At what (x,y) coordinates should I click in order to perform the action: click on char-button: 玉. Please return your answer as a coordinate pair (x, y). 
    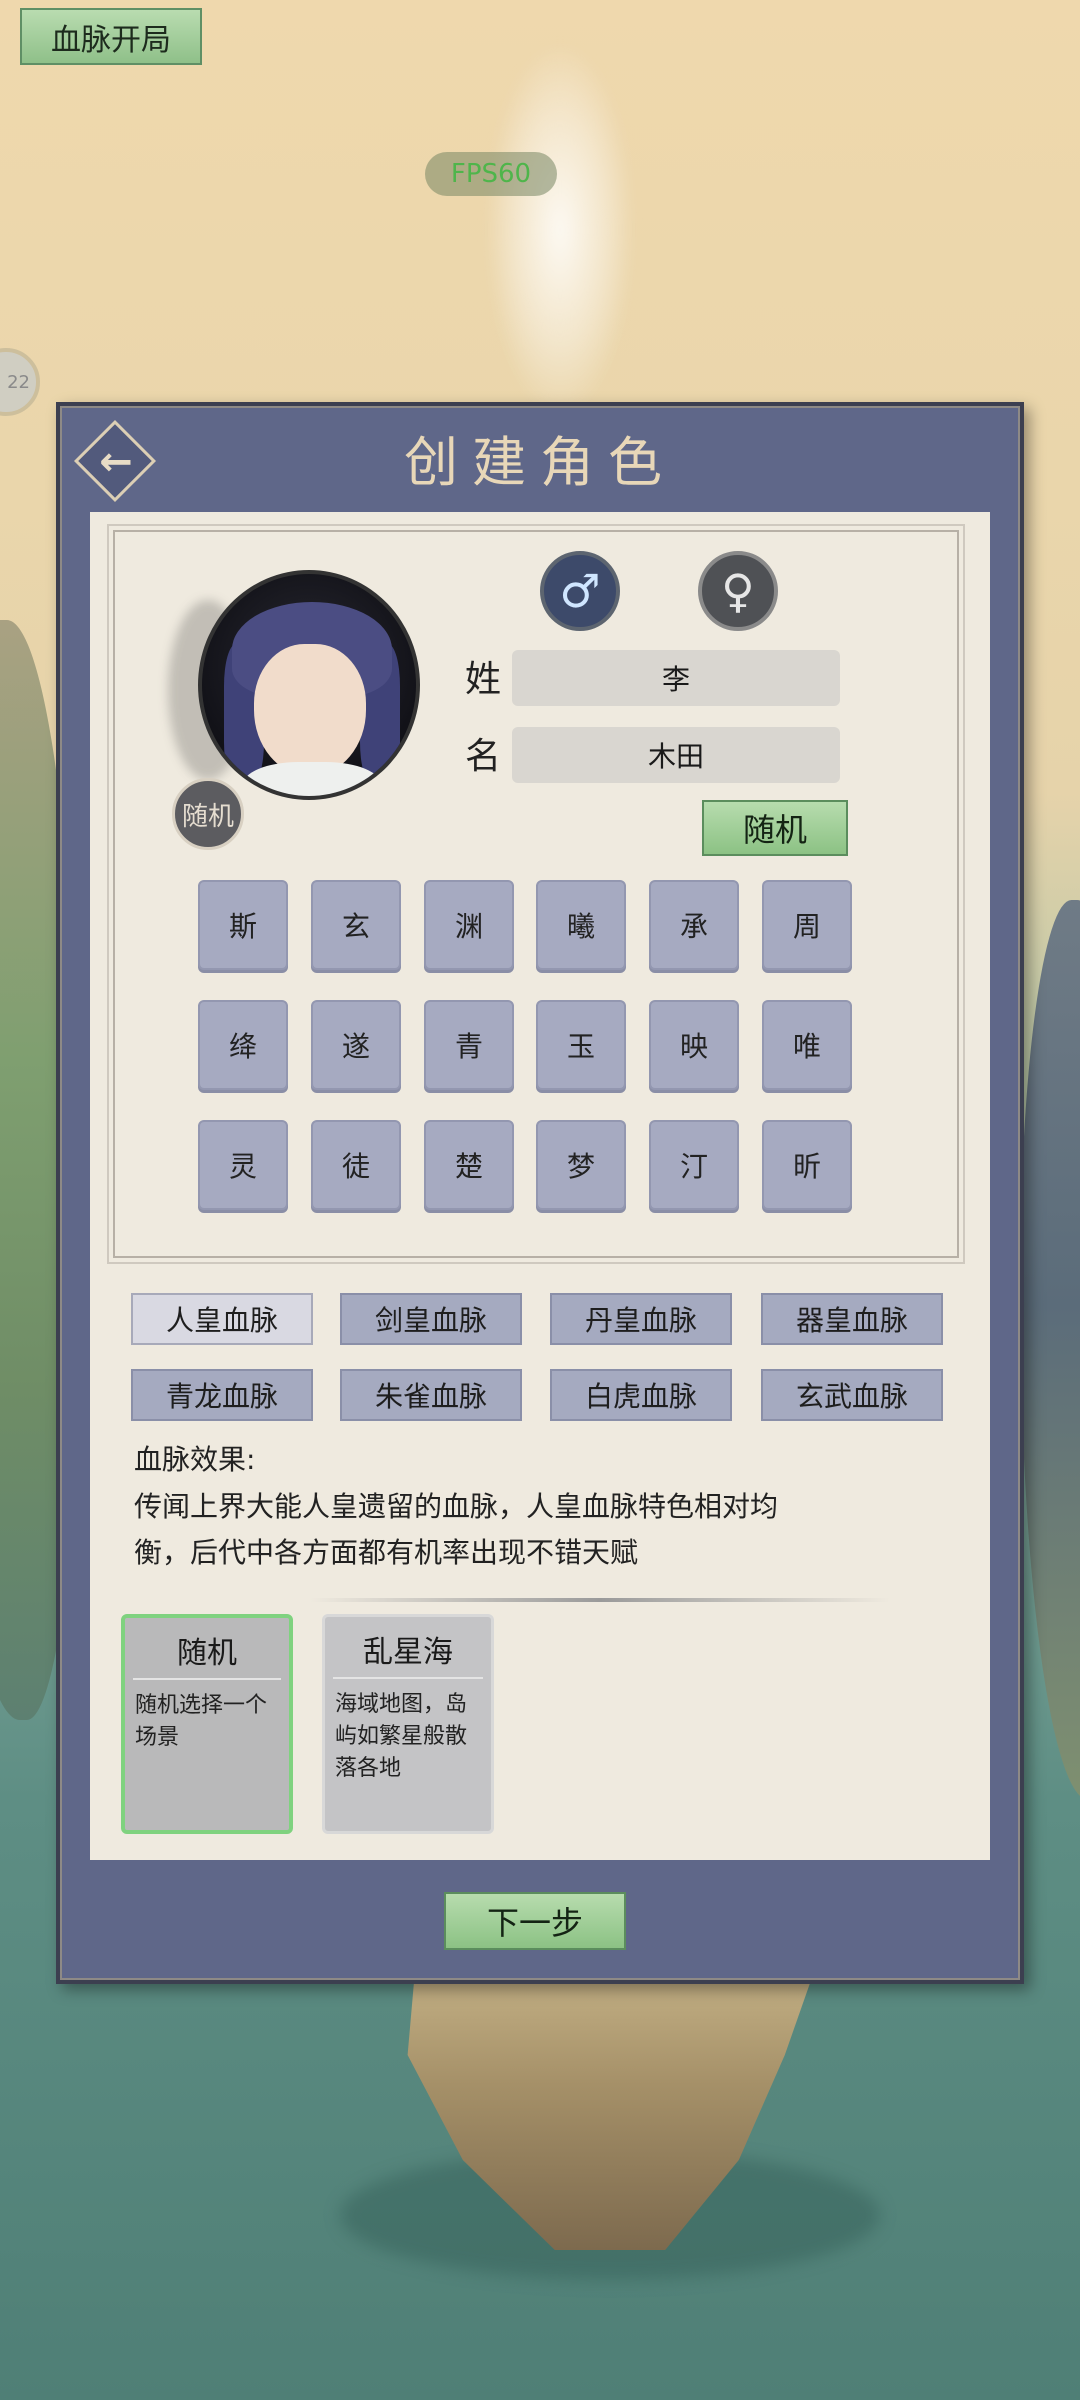
    Looking at the image, I should click on (581, 1045).